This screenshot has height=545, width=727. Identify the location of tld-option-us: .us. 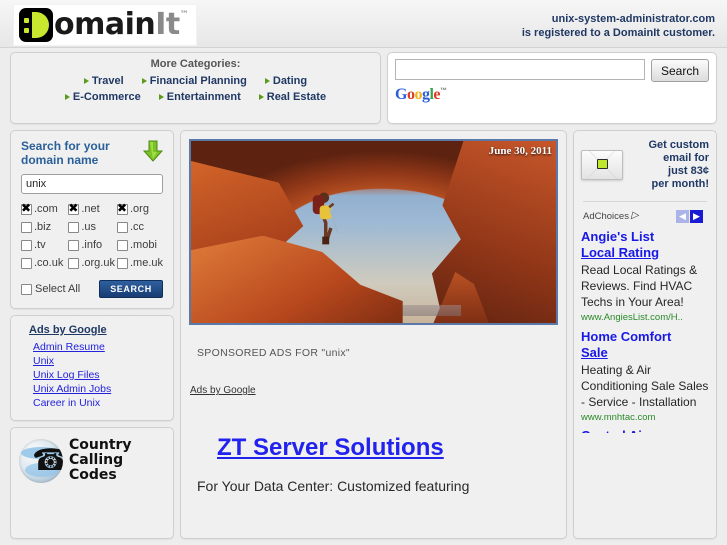
(91, 227).